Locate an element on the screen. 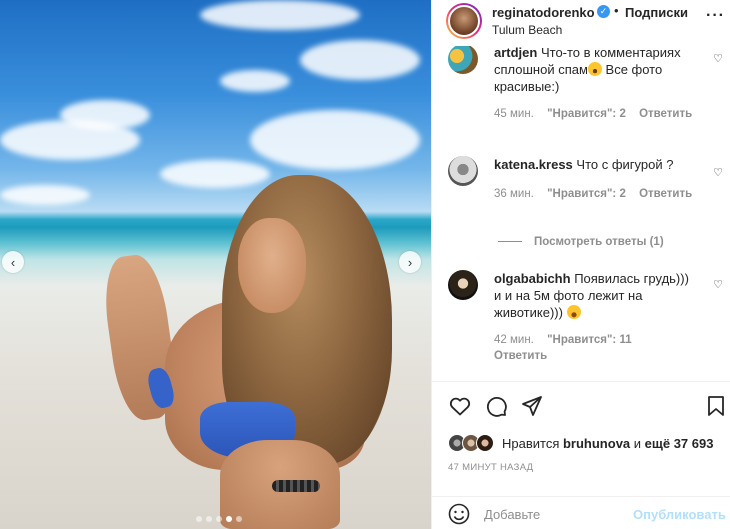 The image size is (730, 529). chevron-right-icon: › is located at coordinates (410, 262).